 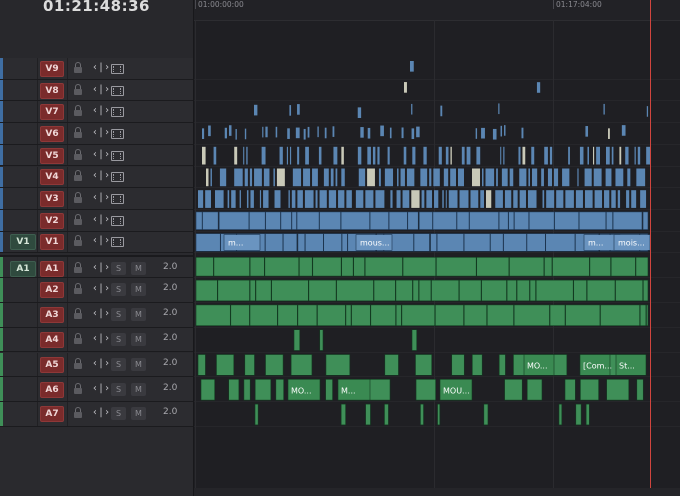 What do you see at coordinates (52, 112) in the screenshot?
I see `track-destination-v7: V7` at bounding box center [52, 112].